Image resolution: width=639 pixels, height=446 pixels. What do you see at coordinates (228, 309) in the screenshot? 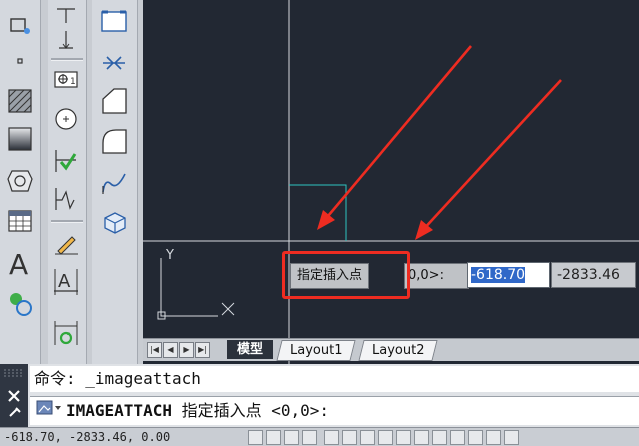
I see `ucs-x-label-cross` at bounding box center [228, 309].